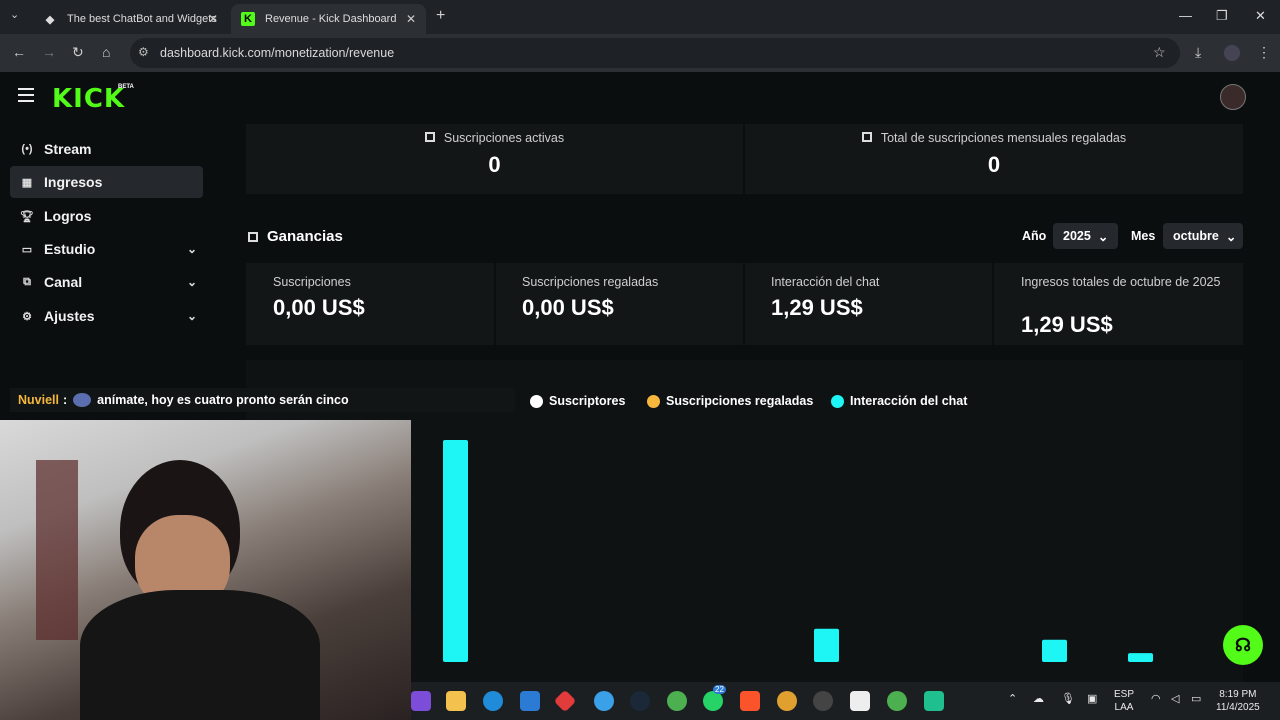 This screenshot has width=1280, height=720. I want to click on sidebar-item-label: Ingresos, so click(73, 182).